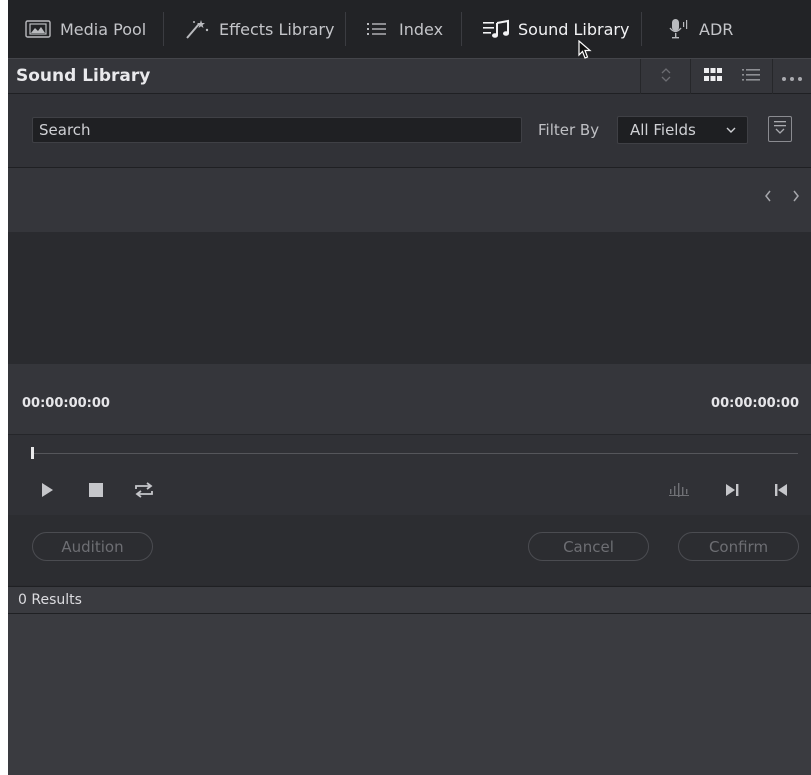 This screenshot has height=775, width=811. I want to click on previous-arrow-icon, so click(768, 197).